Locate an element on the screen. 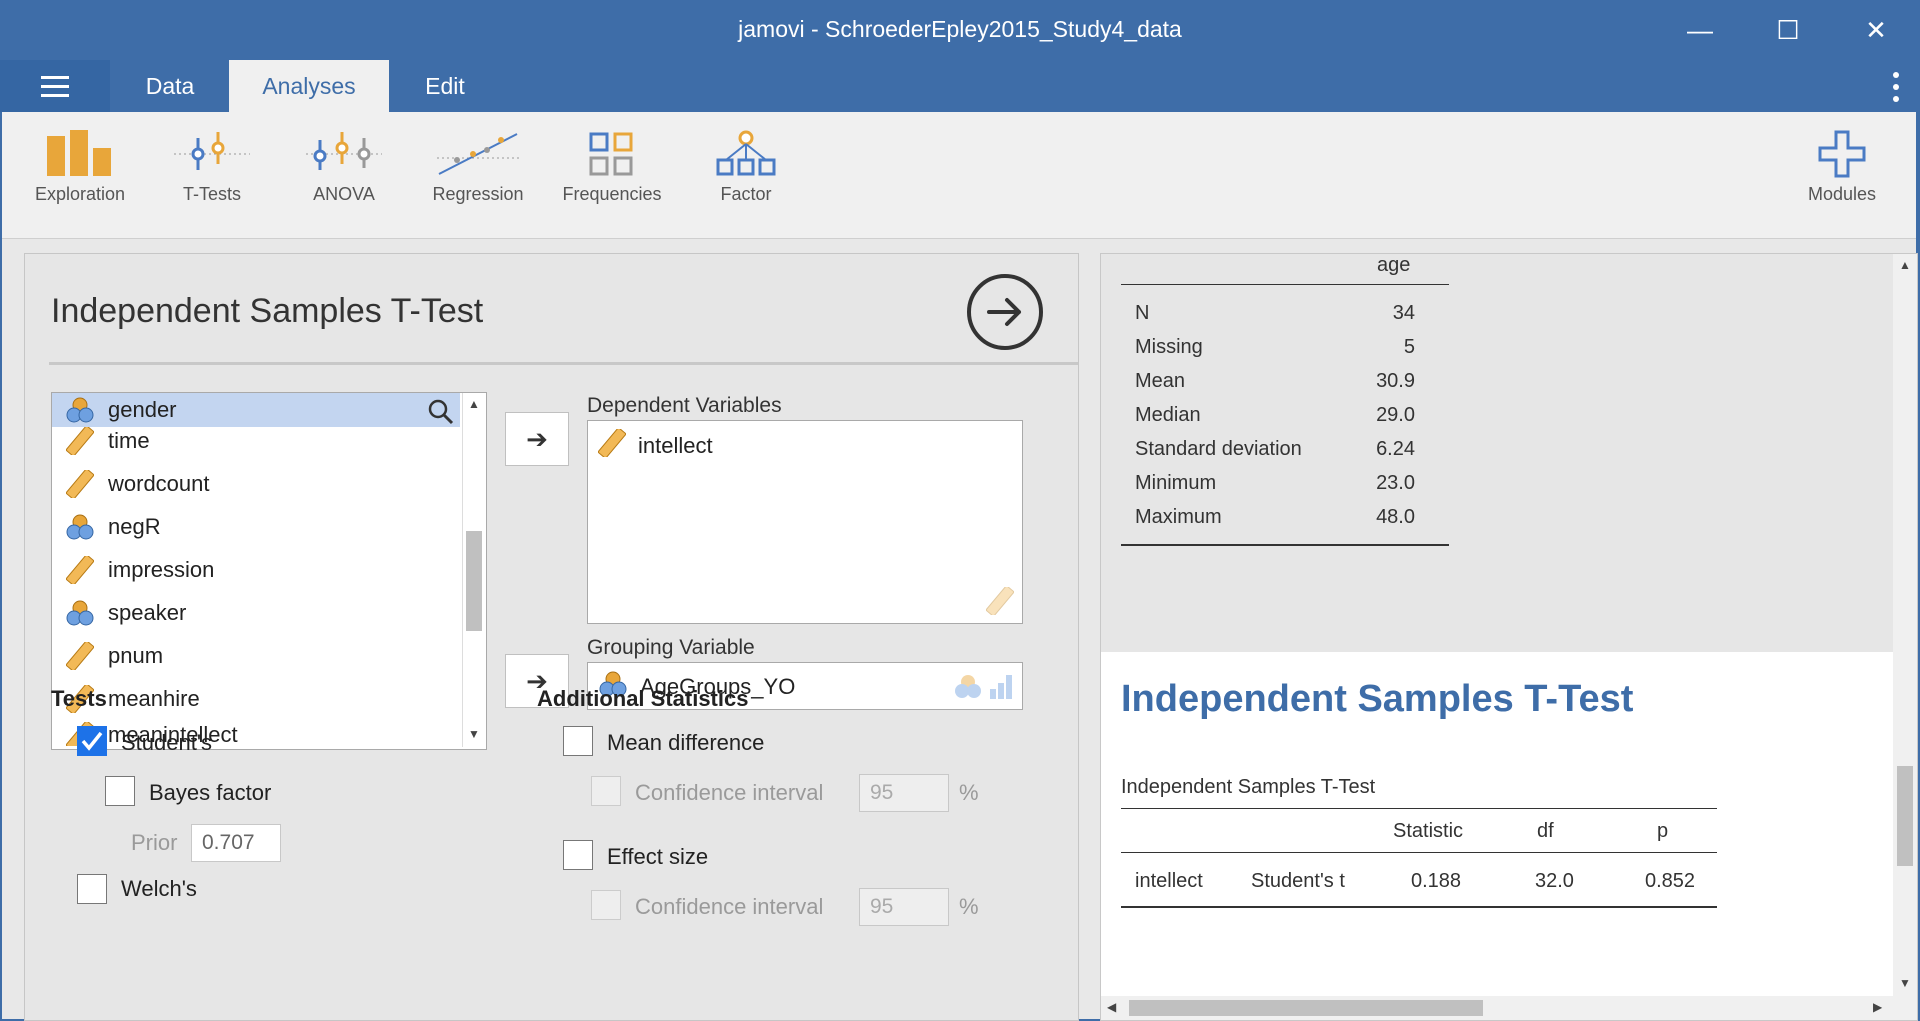 The height and width of the screenshot is (1021, 1920). md-ci-input: 95 is located at coordinates (904, 793).